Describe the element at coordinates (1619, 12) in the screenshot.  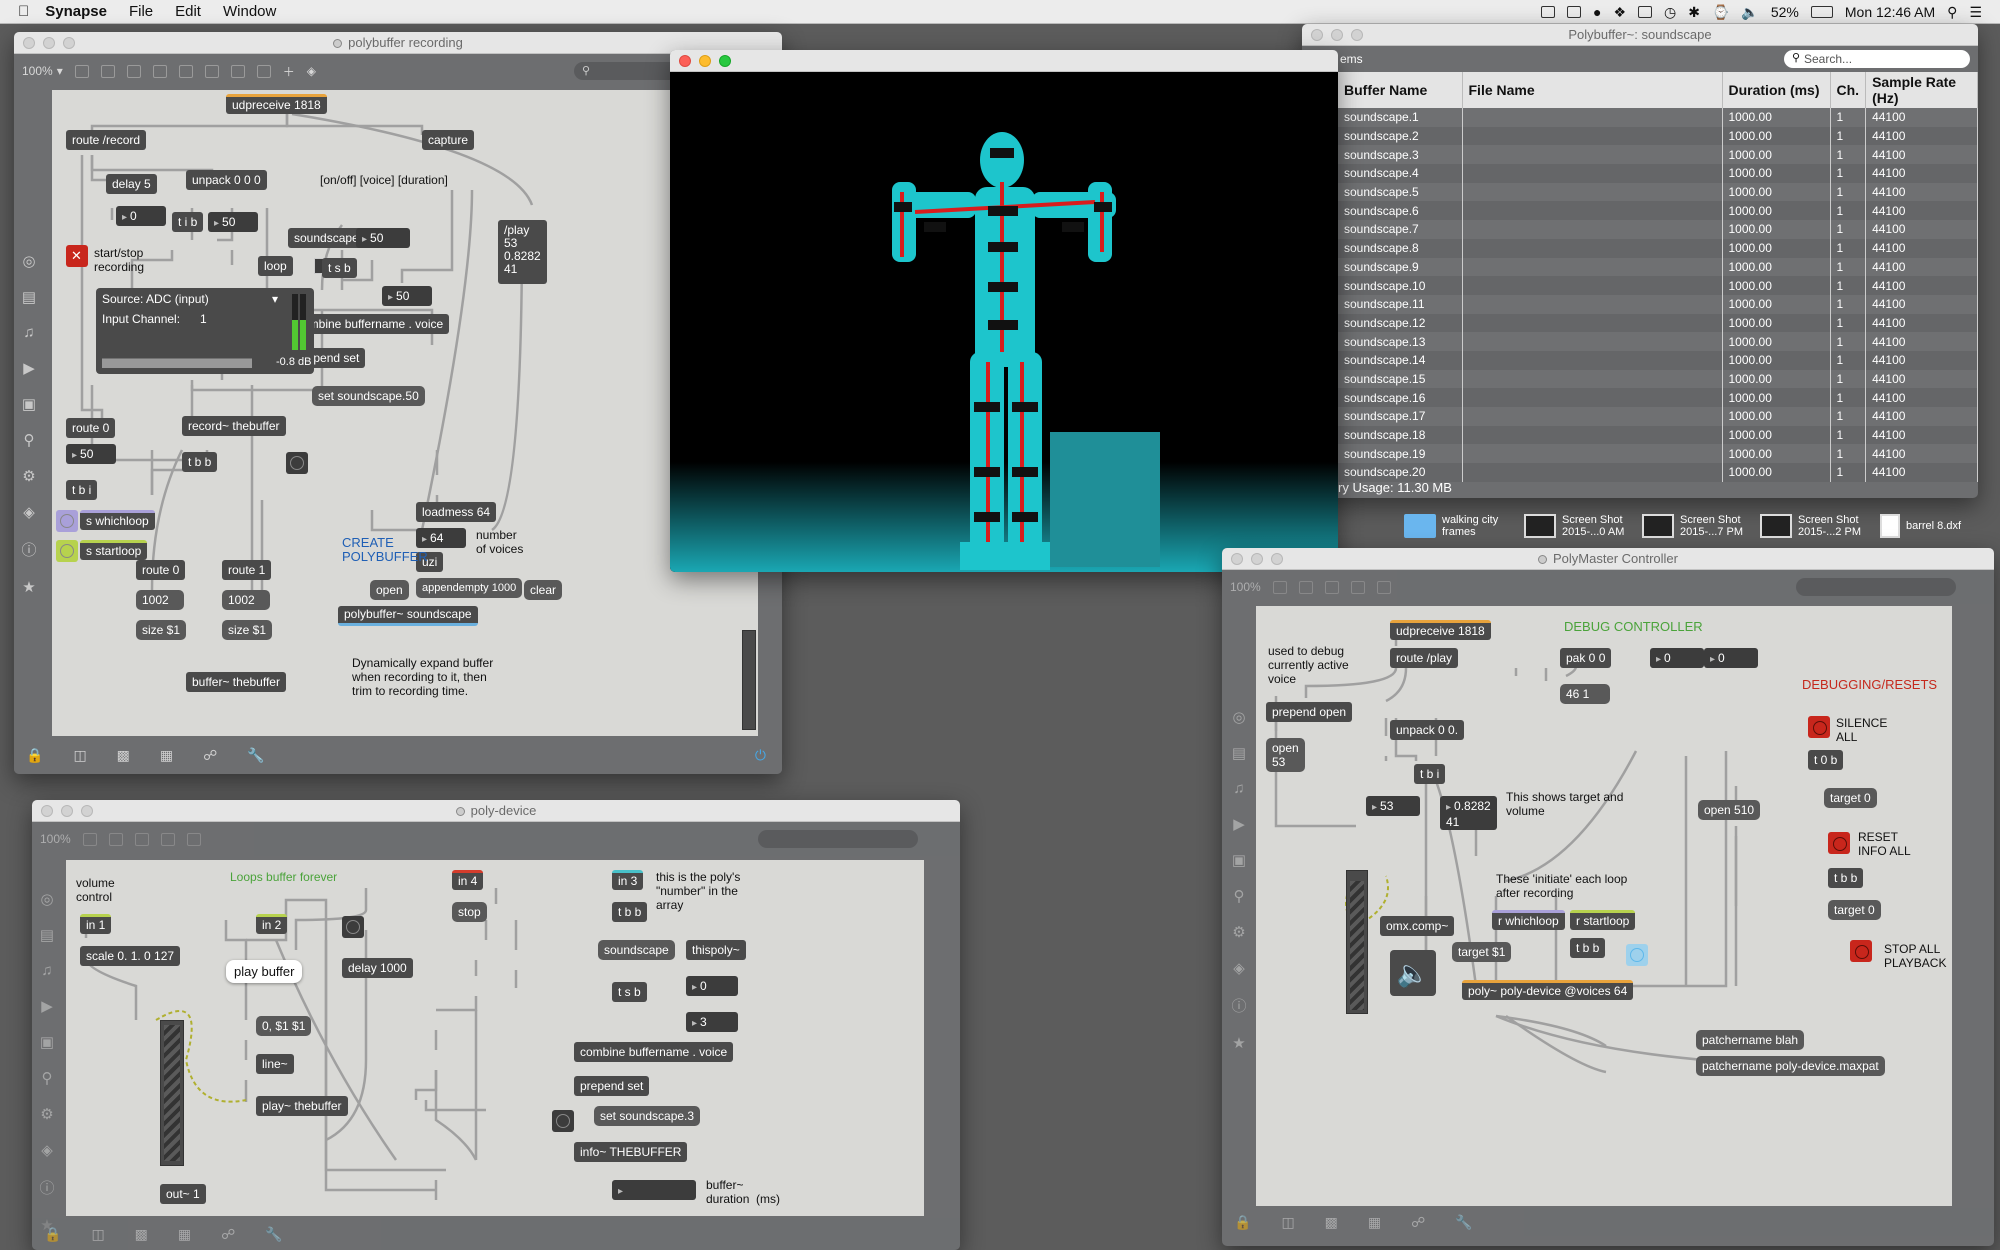
I see `dropbox-icon: ❖` at that location.